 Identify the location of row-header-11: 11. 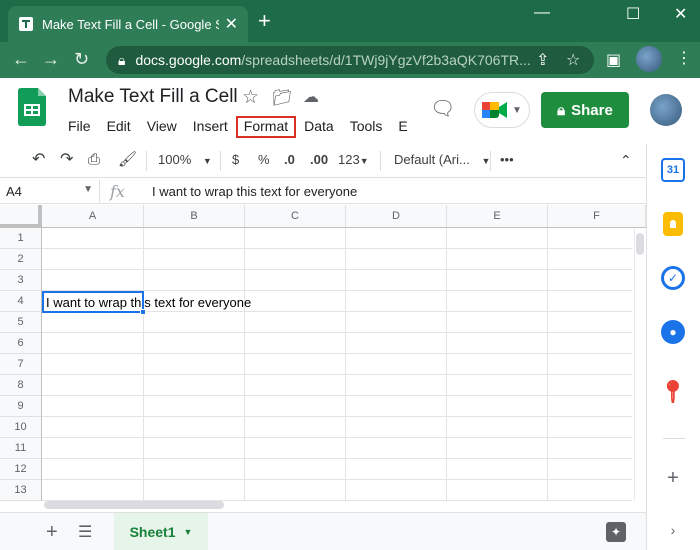
(21, 448).